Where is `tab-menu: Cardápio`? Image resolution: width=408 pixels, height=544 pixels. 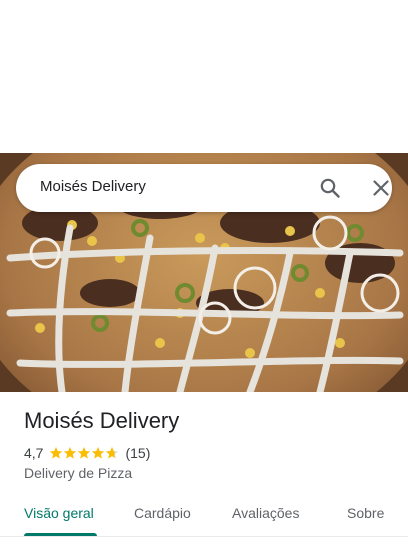 tab-menu: Cardápio is located at coordinates (162, 513).